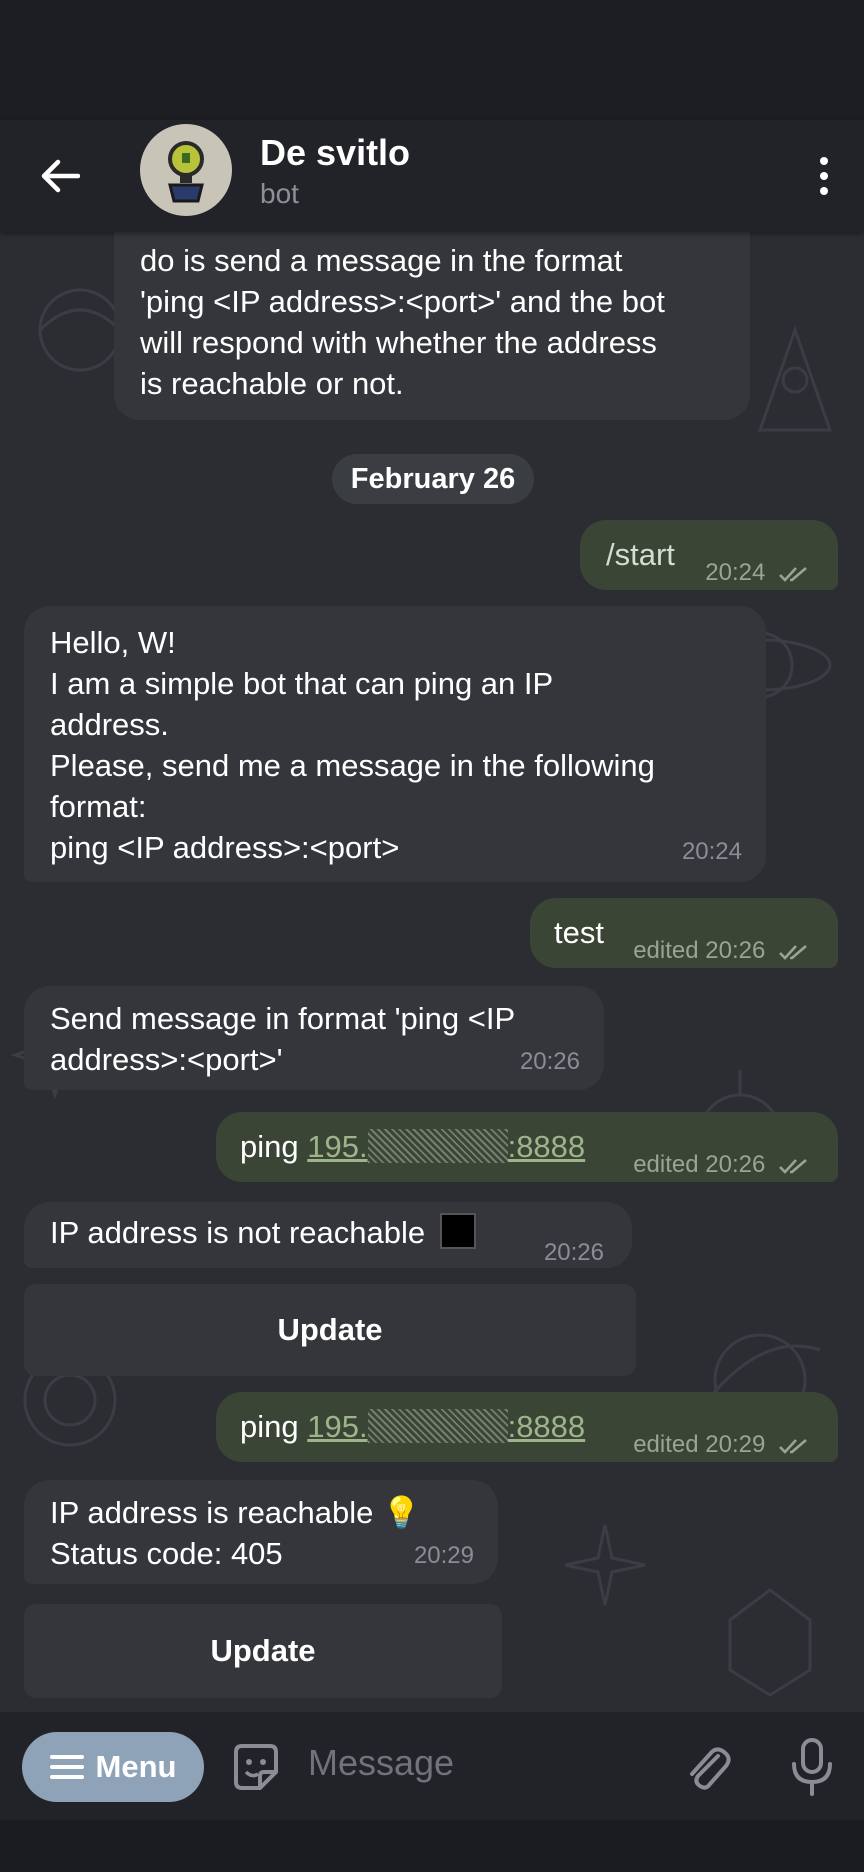  I want to click on avatar, so click(186, 170).